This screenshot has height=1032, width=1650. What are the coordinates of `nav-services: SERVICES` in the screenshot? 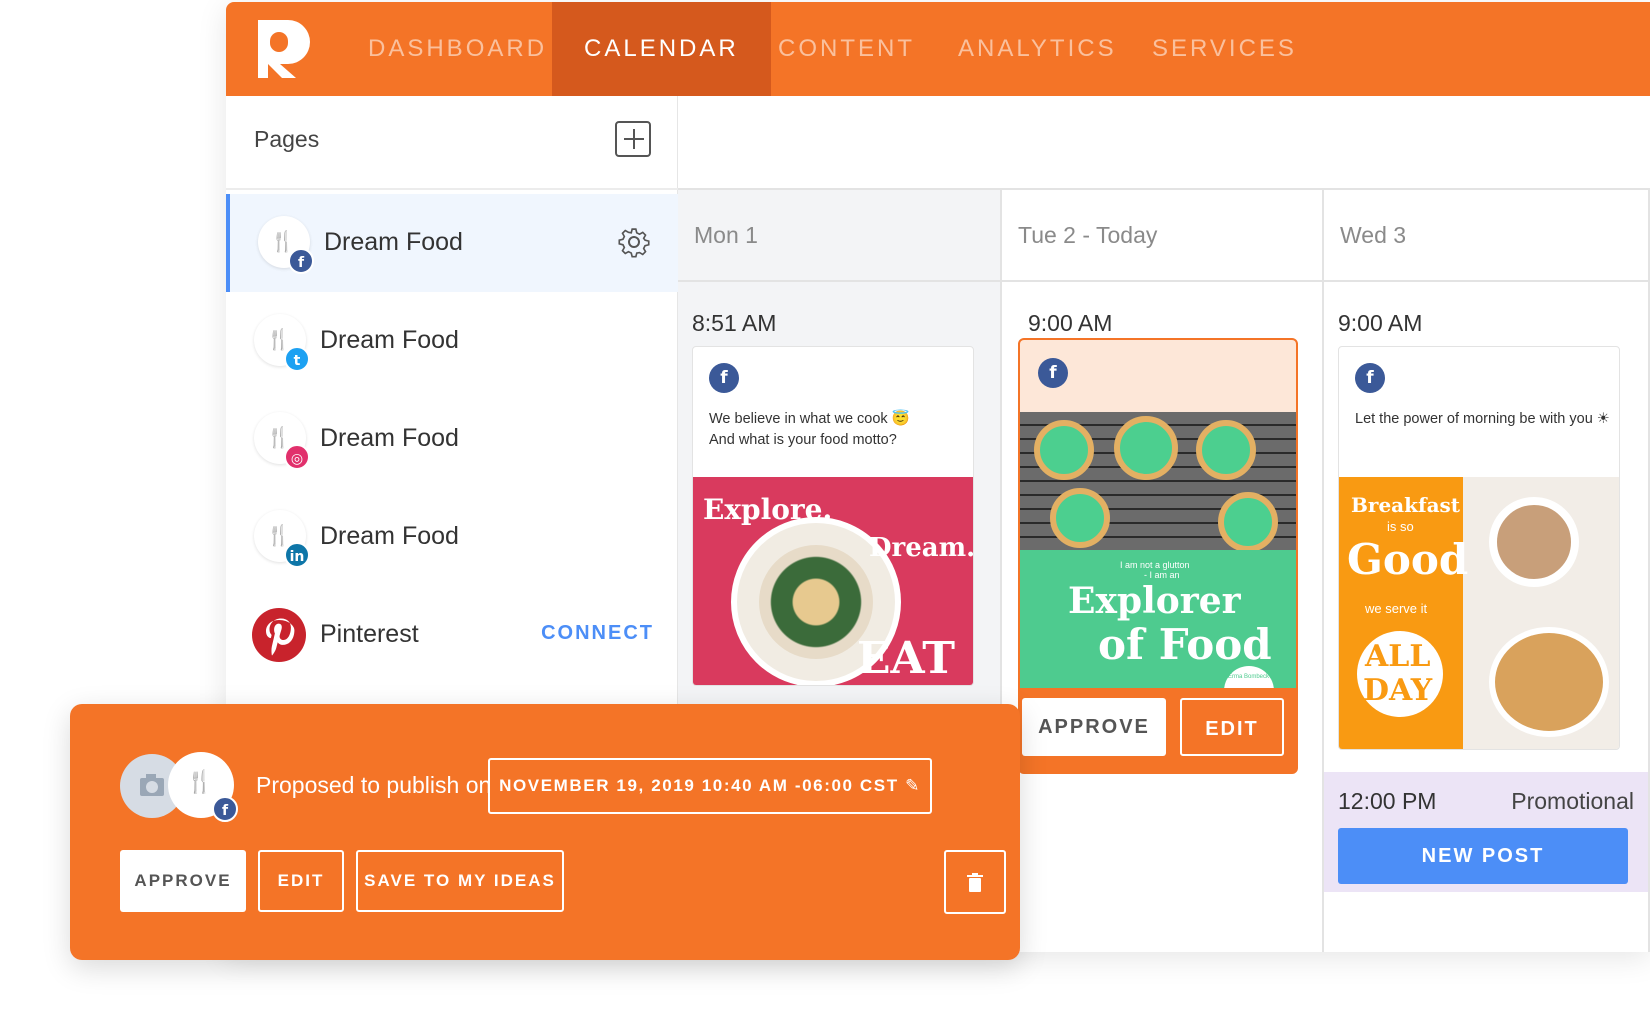 It's located at (1224, 49).